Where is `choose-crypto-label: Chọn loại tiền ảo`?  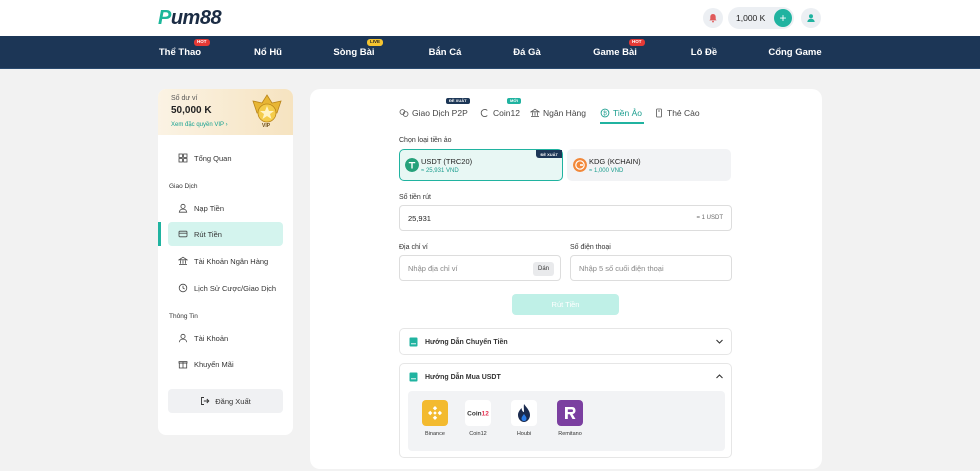
choose-crypto-label: Chọn loại tiền ảo is located at coordinates (425, 140).